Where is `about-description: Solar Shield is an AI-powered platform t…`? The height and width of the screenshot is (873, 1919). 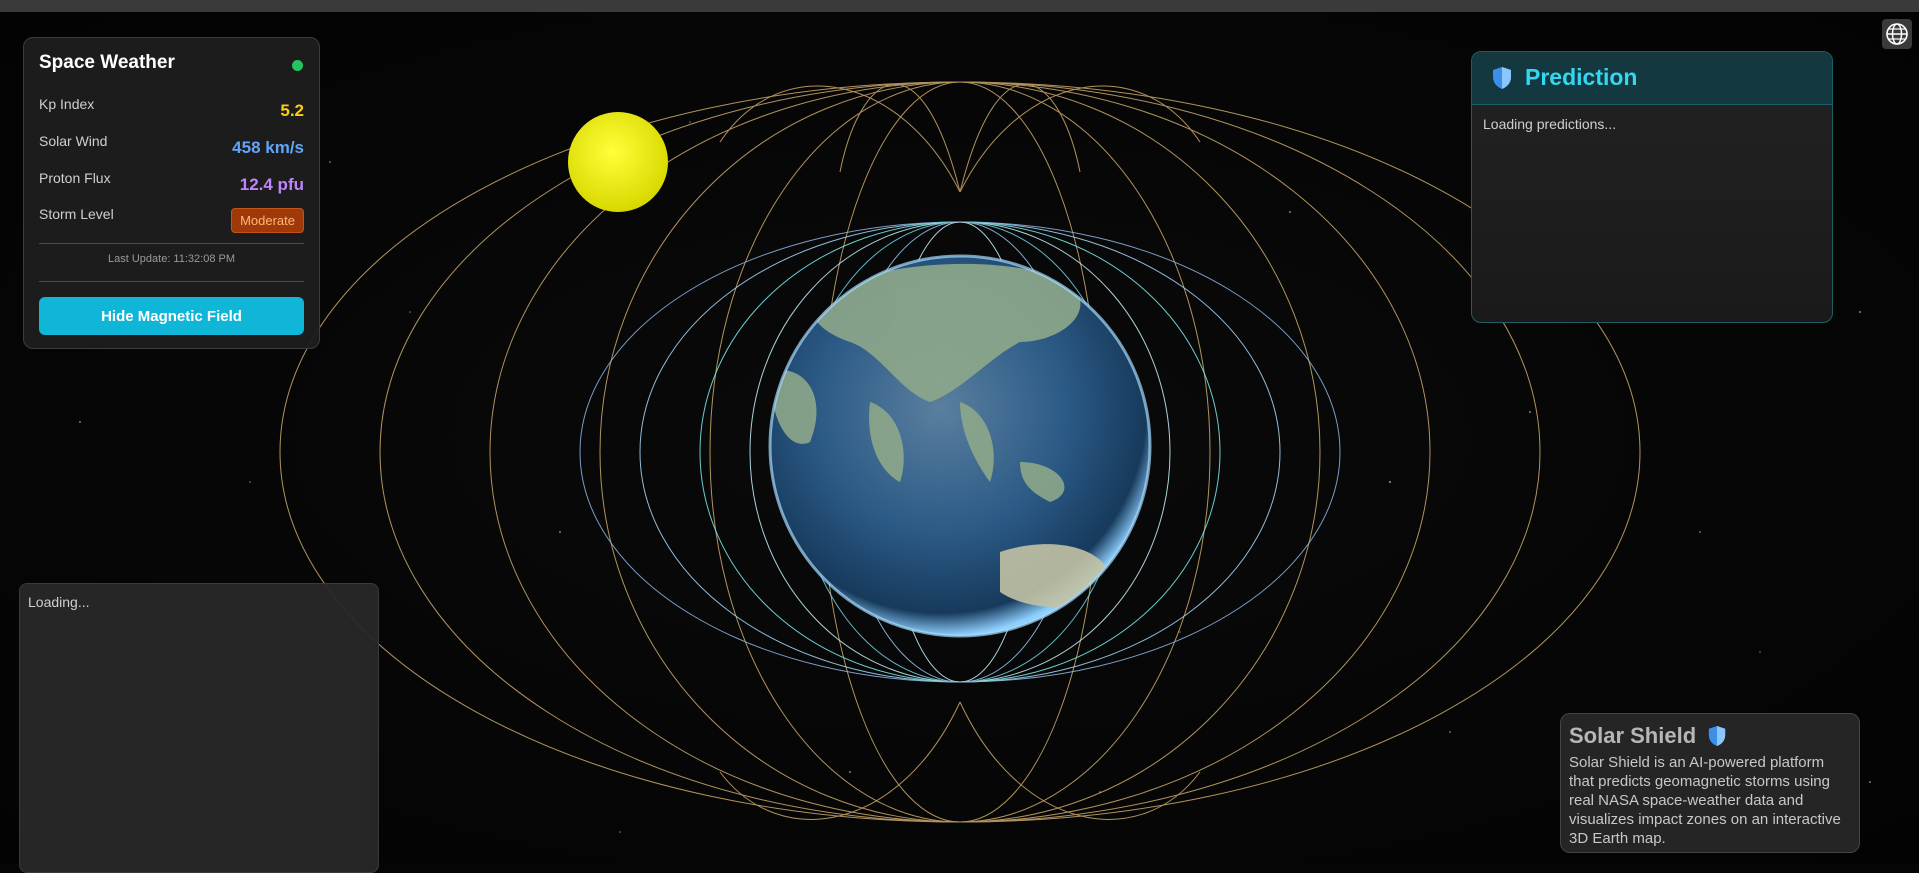
about-description: Solar Shield is an AI-powered platform t… is located at coordinates (1705, 800).